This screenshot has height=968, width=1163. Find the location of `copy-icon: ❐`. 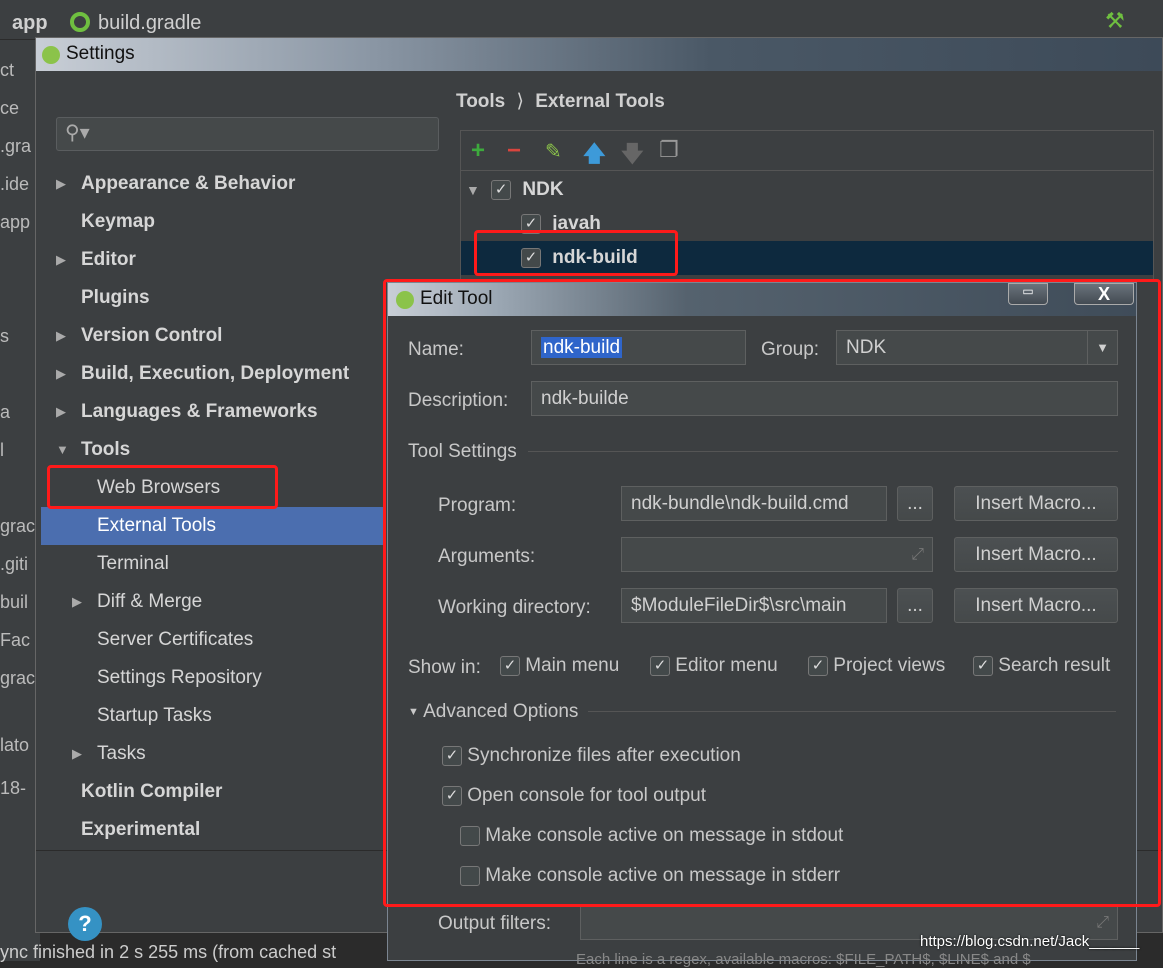

copy-icon: ❐ is located at coordinates (669, 150).